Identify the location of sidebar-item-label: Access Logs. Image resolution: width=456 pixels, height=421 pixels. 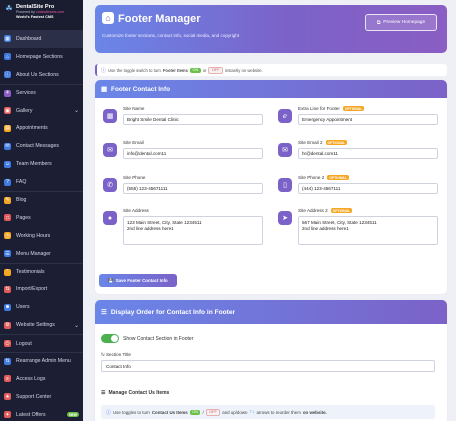
(31, 378).